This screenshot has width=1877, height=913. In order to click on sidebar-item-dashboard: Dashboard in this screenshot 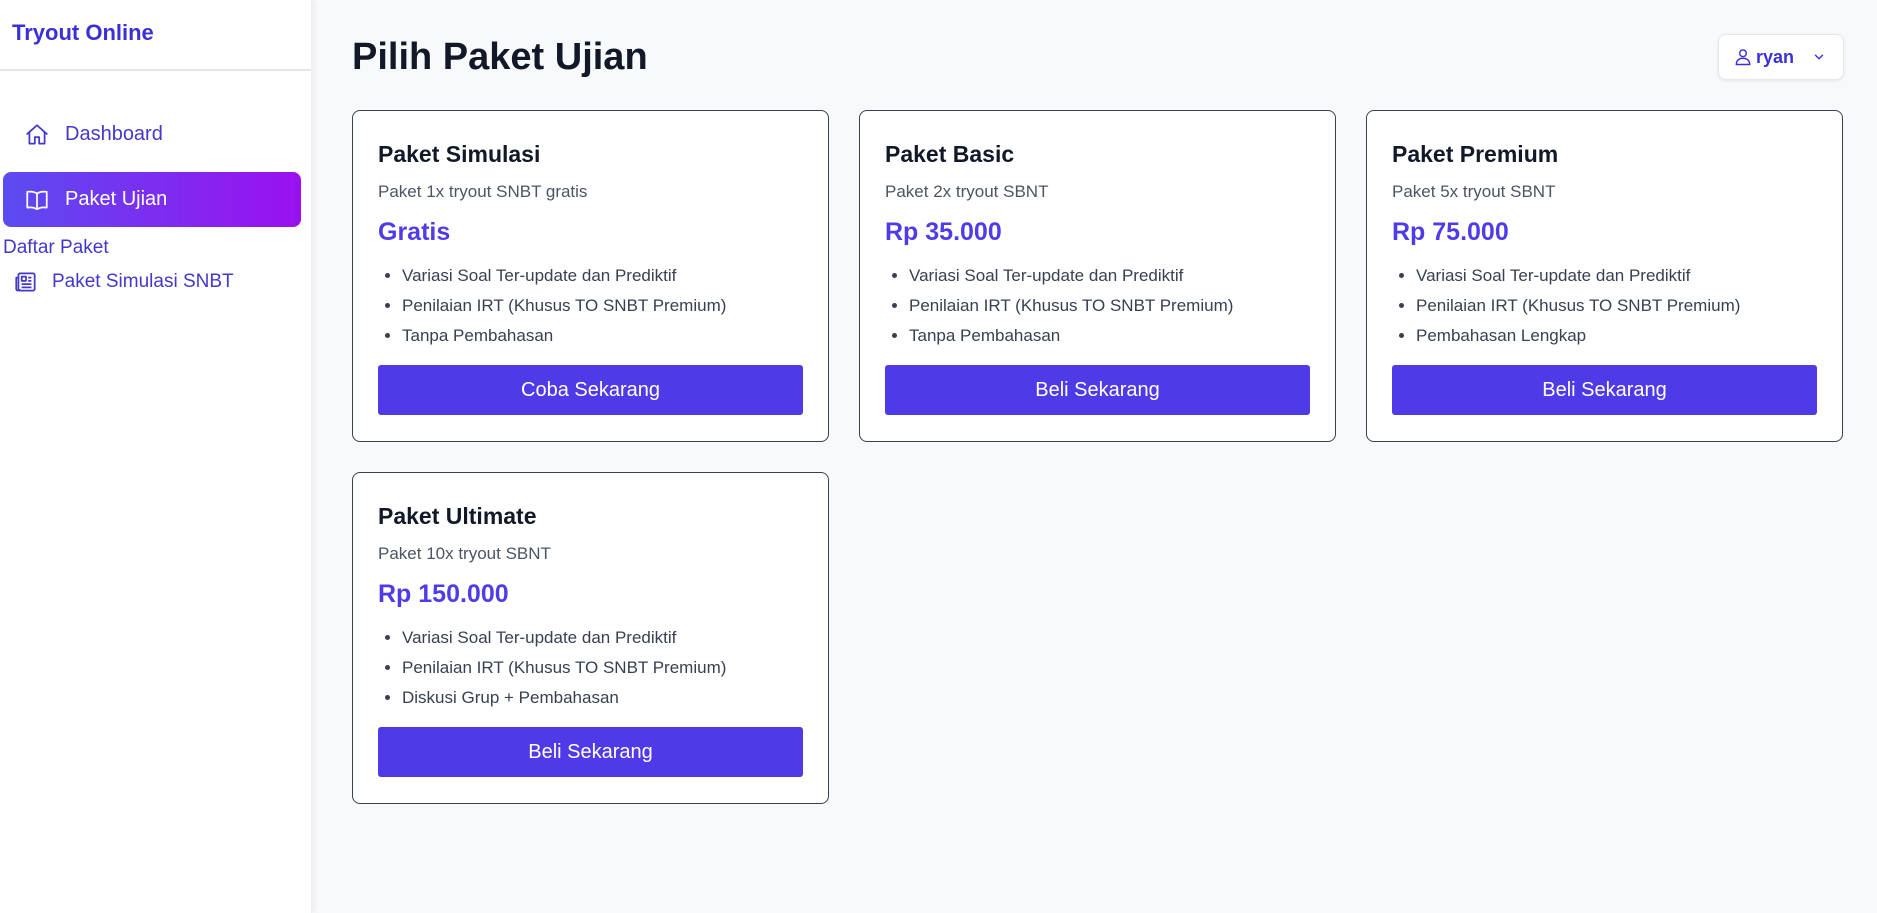, I will do `click(152, 134)`.